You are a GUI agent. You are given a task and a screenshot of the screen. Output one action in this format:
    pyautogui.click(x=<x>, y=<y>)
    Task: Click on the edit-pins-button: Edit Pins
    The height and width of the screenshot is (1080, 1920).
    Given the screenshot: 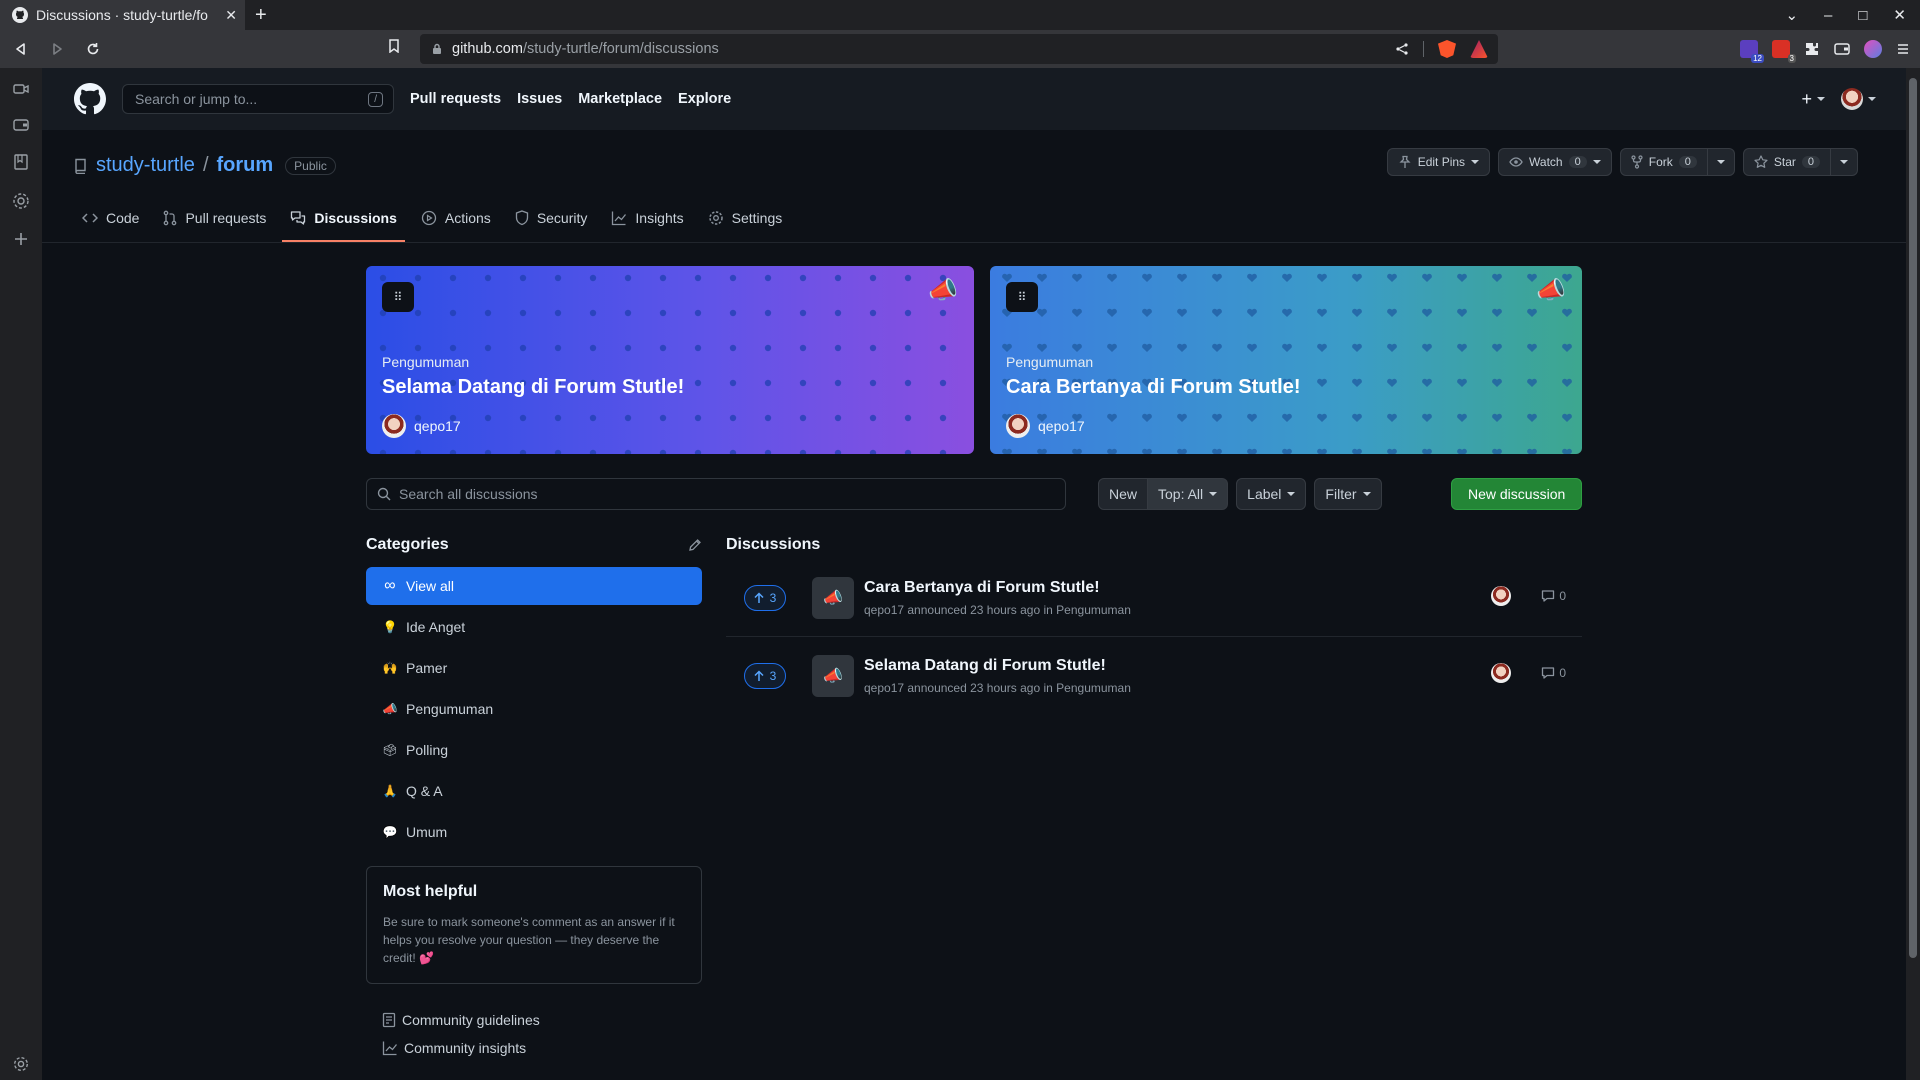 What is the action you would take?
    pyautogui.click(x=1438, y=162)
    